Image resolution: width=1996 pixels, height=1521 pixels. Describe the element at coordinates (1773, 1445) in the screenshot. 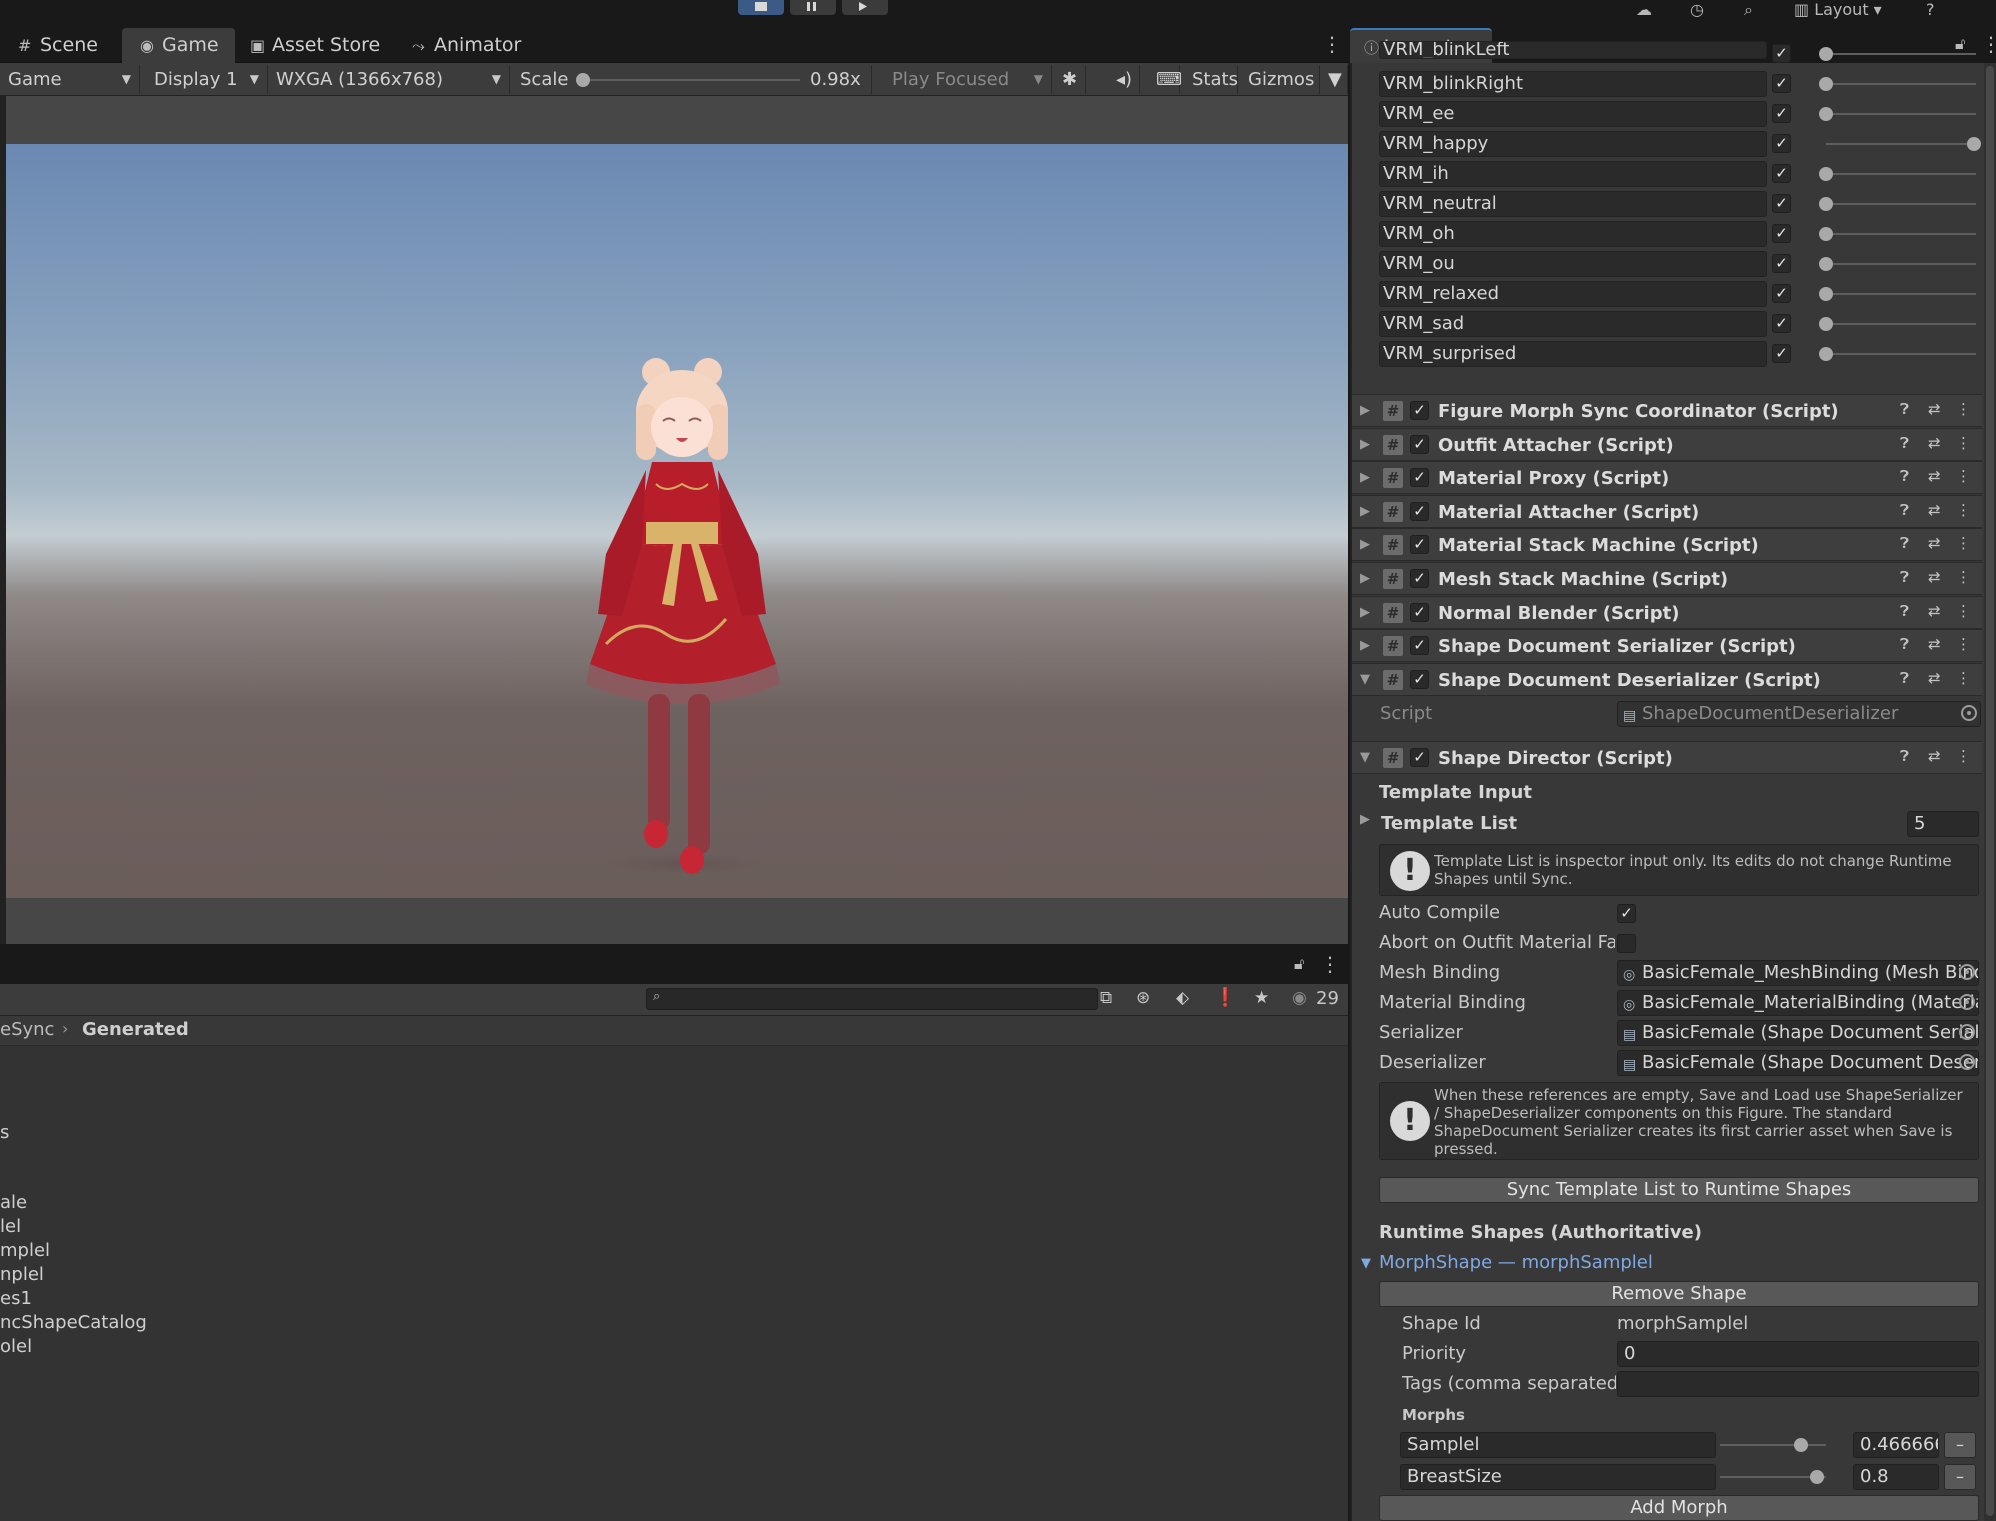

I see `morph-slider-track` at that location.